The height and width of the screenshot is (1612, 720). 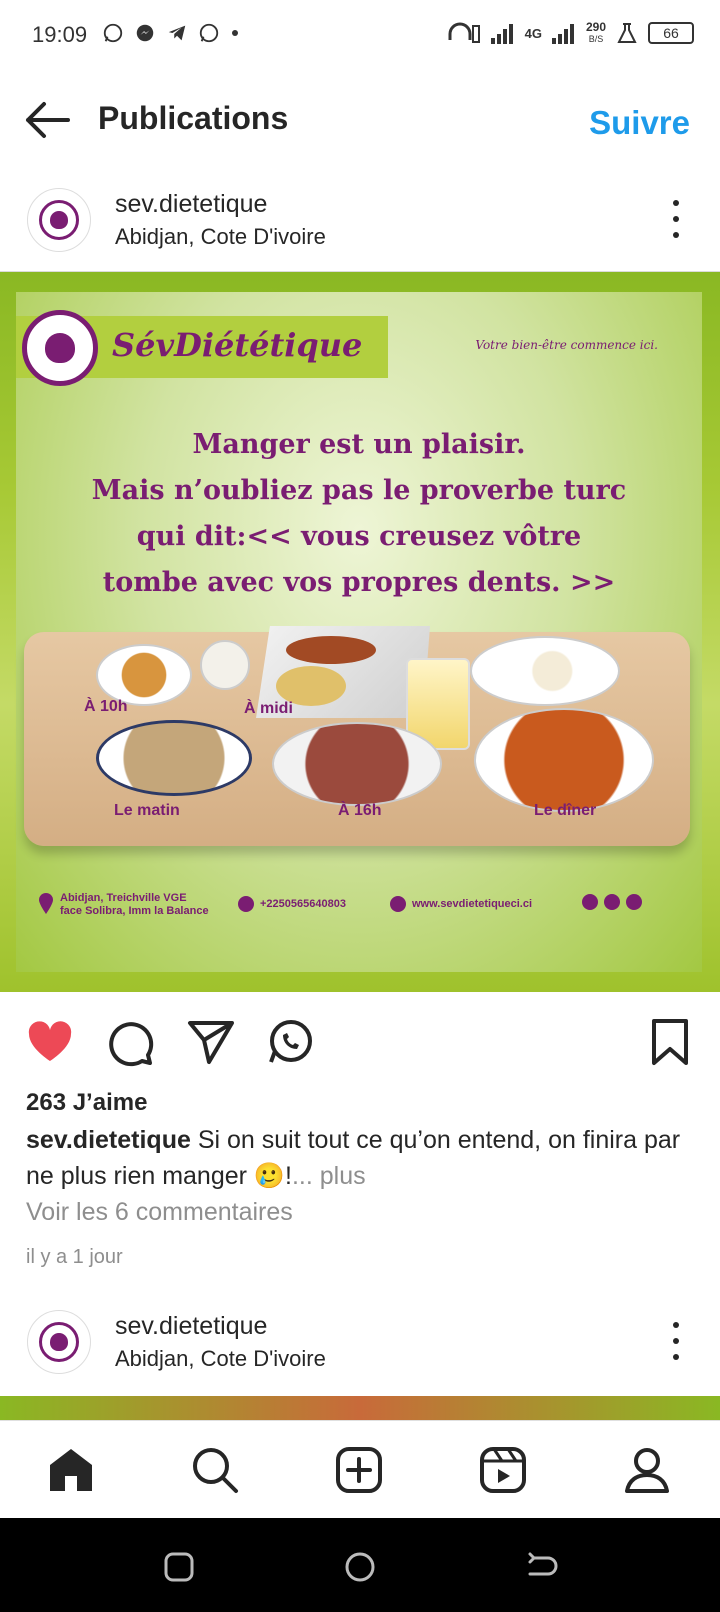 I want to click on yogurt-bowl, so click(x=225, y=665).